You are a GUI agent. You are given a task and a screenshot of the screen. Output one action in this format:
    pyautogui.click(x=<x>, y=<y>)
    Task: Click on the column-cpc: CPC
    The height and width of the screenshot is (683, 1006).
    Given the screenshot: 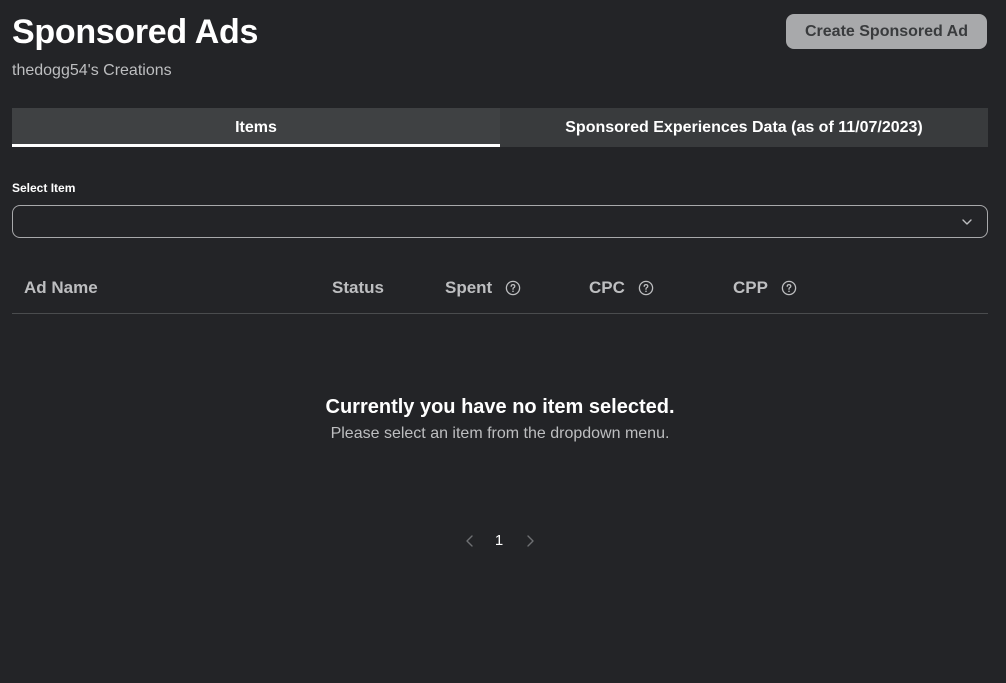 What is the action you would take?
    pyautogui.click(x=621, y=288)
    